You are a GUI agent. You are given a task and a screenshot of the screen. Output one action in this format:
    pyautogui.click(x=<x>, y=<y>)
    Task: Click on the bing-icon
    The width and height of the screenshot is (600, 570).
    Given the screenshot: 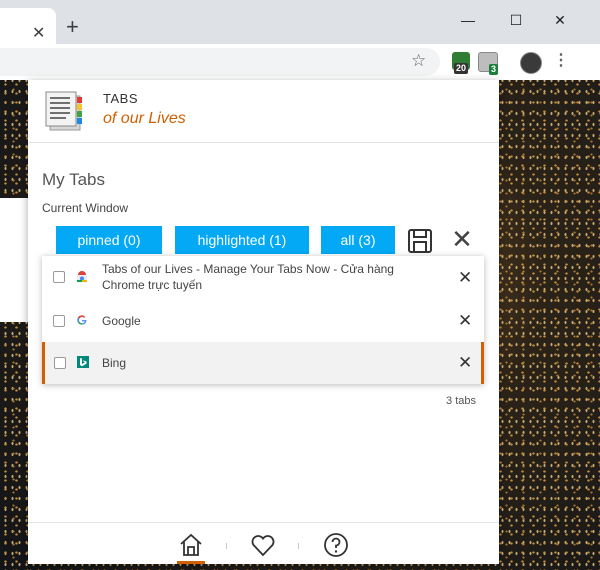 What is the action you would take?
    pyautogui.click(x=83, y=362)
    